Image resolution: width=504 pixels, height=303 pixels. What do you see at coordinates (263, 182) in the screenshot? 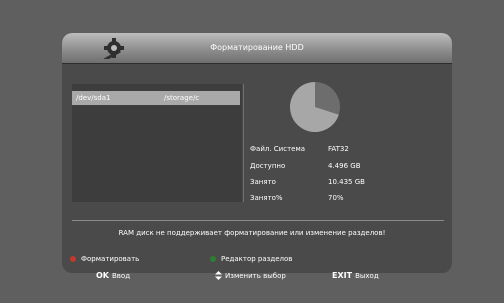
I see `used-label: Занято` at bounding box center [263, 182].